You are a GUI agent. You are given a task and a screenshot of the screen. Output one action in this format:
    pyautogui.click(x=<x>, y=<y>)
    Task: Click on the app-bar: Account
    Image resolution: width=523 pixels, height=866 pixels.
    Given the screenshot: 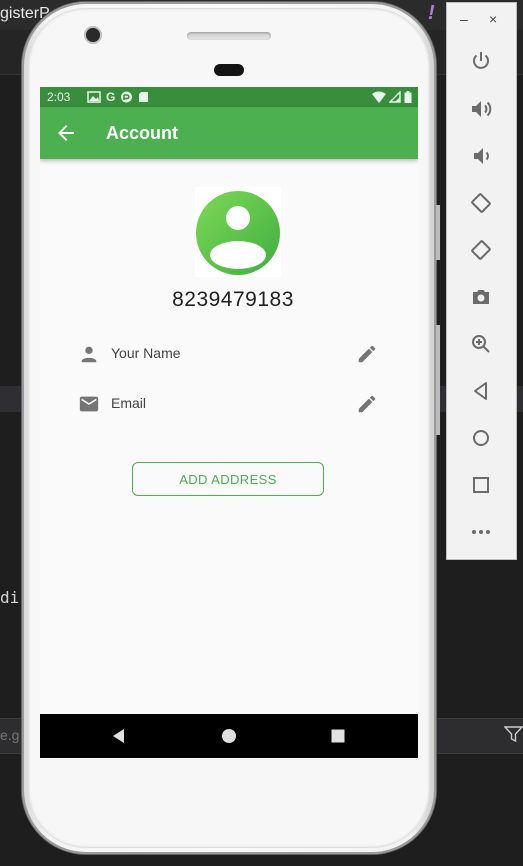 What is the action you would take?
    pyautogui.click(x=229, y=133)
    